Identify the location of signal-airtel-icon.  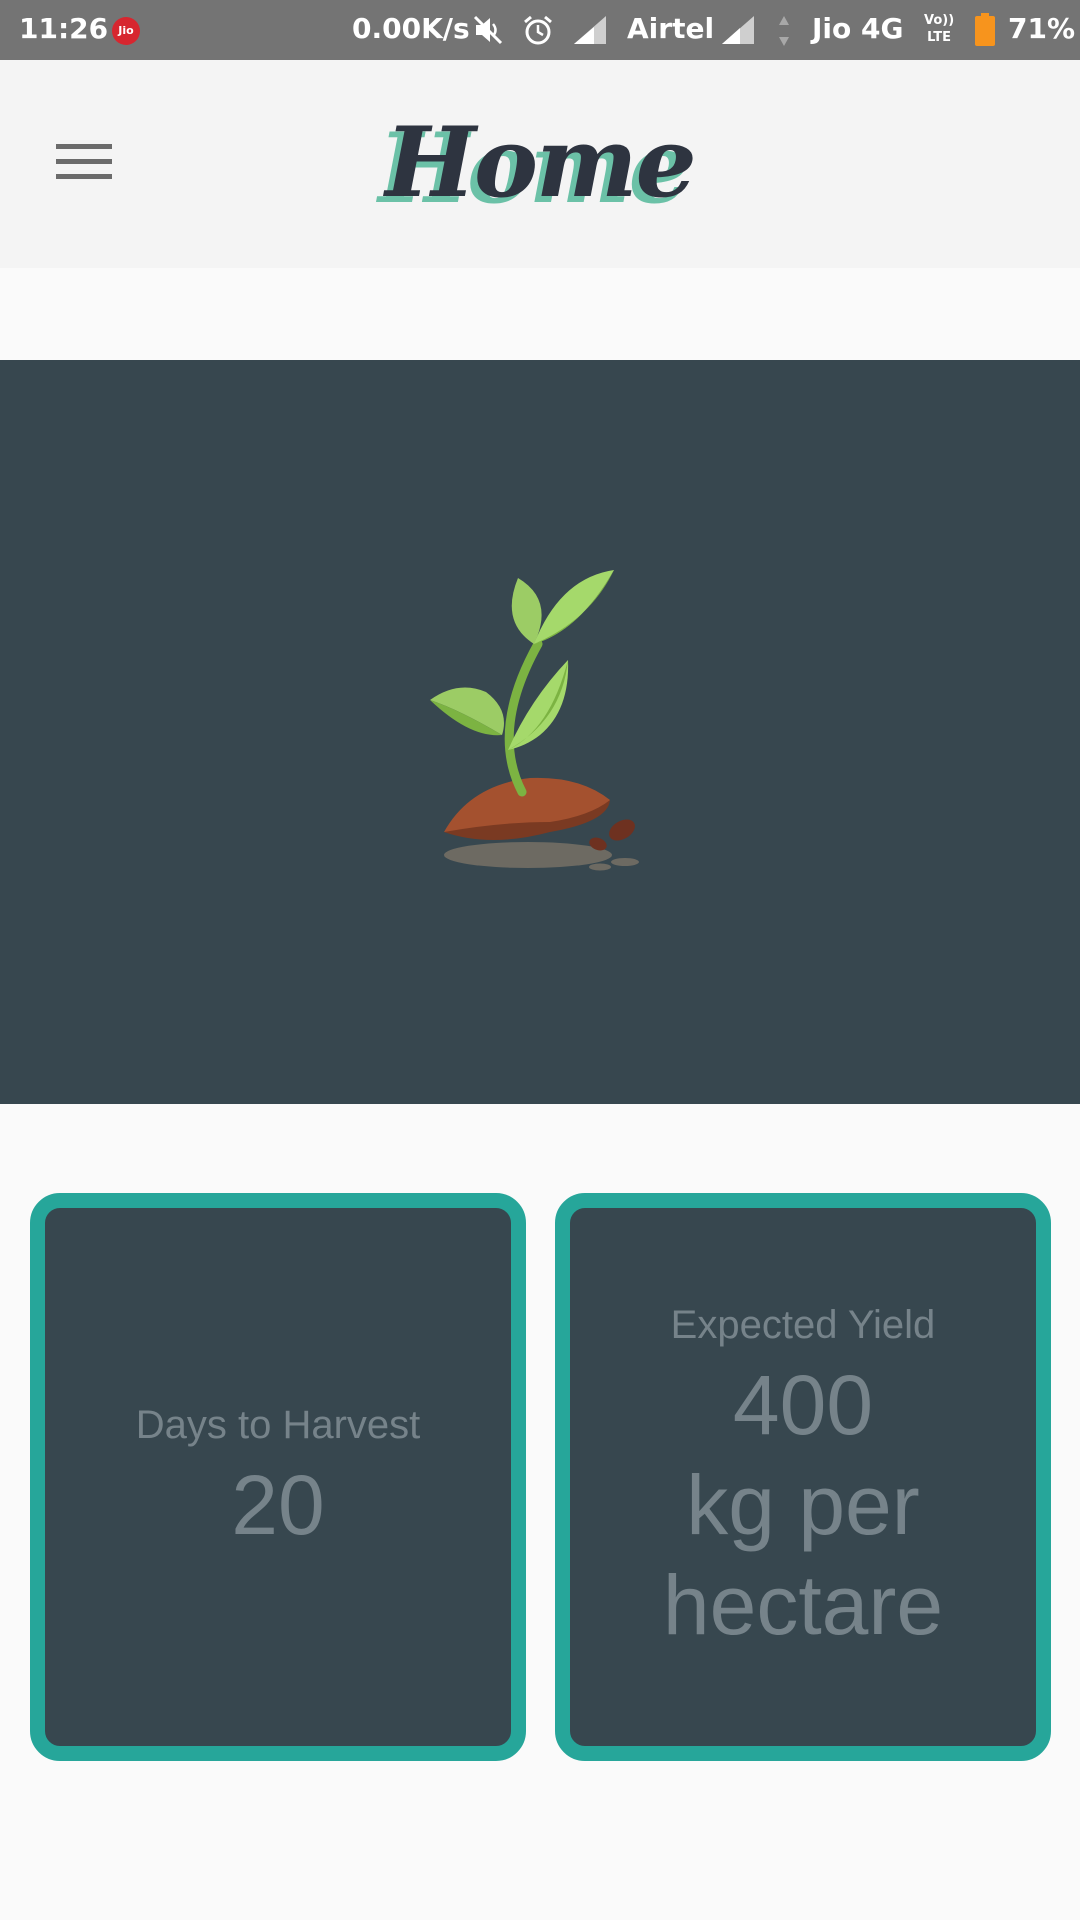
(590, 30).